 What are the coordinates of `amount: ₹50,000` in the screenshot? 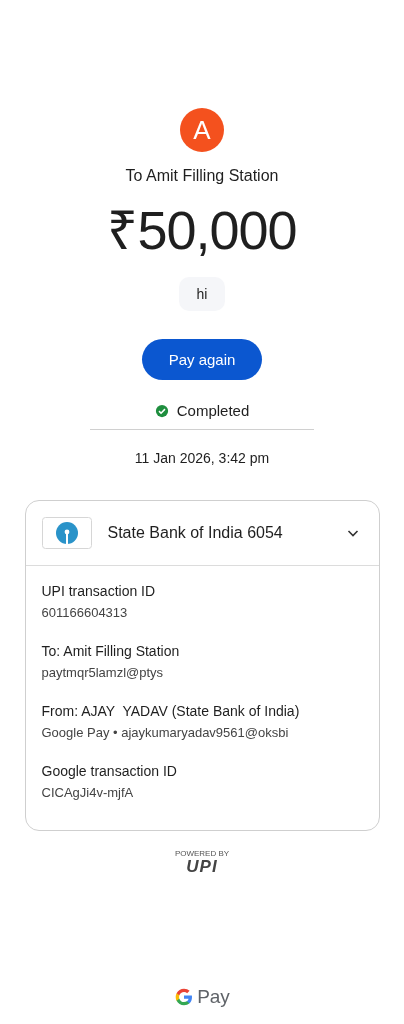 It's located at (202, 230).